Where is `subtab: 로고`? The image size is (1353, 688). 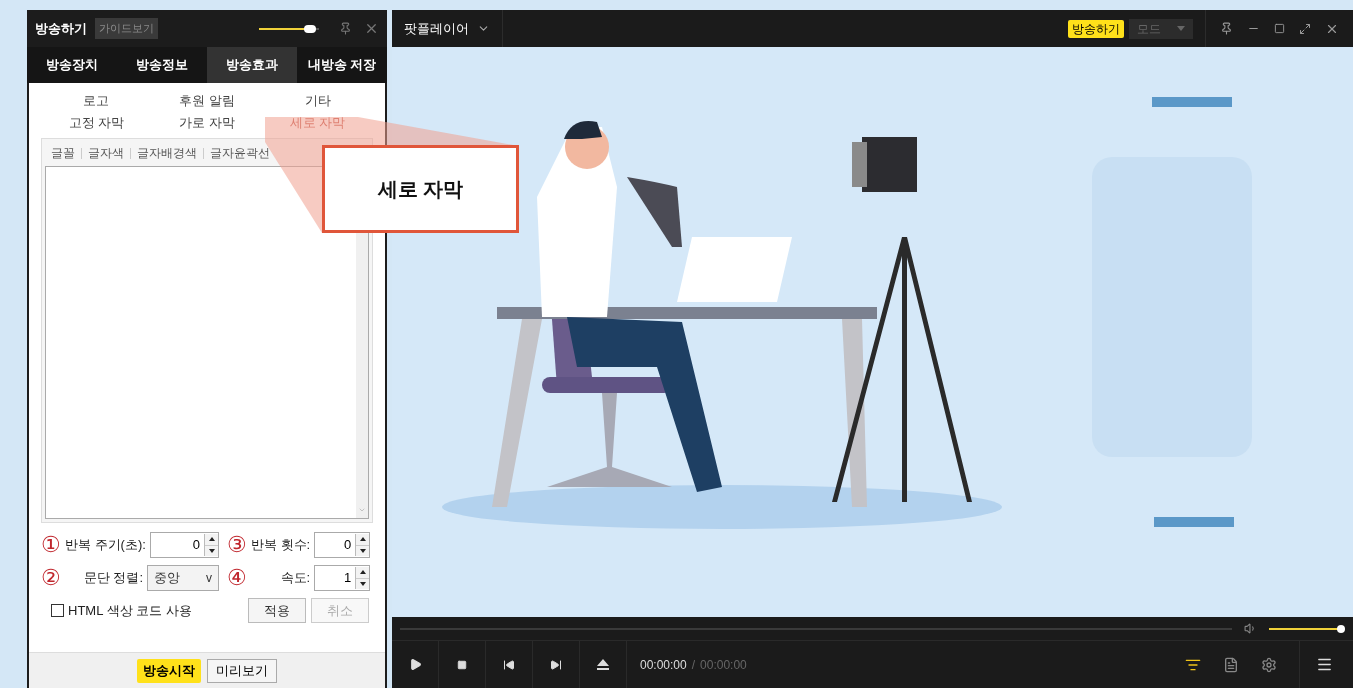 subtab: 로고 is located at coordinates (96, 101).